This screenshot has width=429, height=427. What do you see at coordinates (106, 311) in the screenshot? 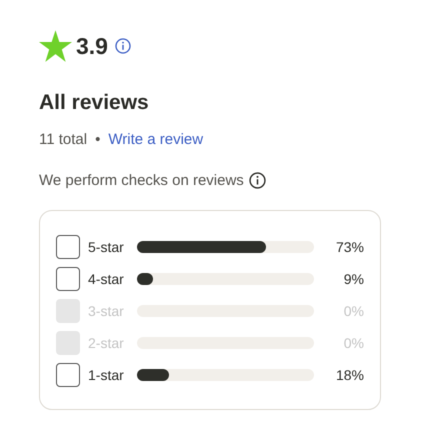
I see `filter-label: 3-star` at bounding box center [106, 311].